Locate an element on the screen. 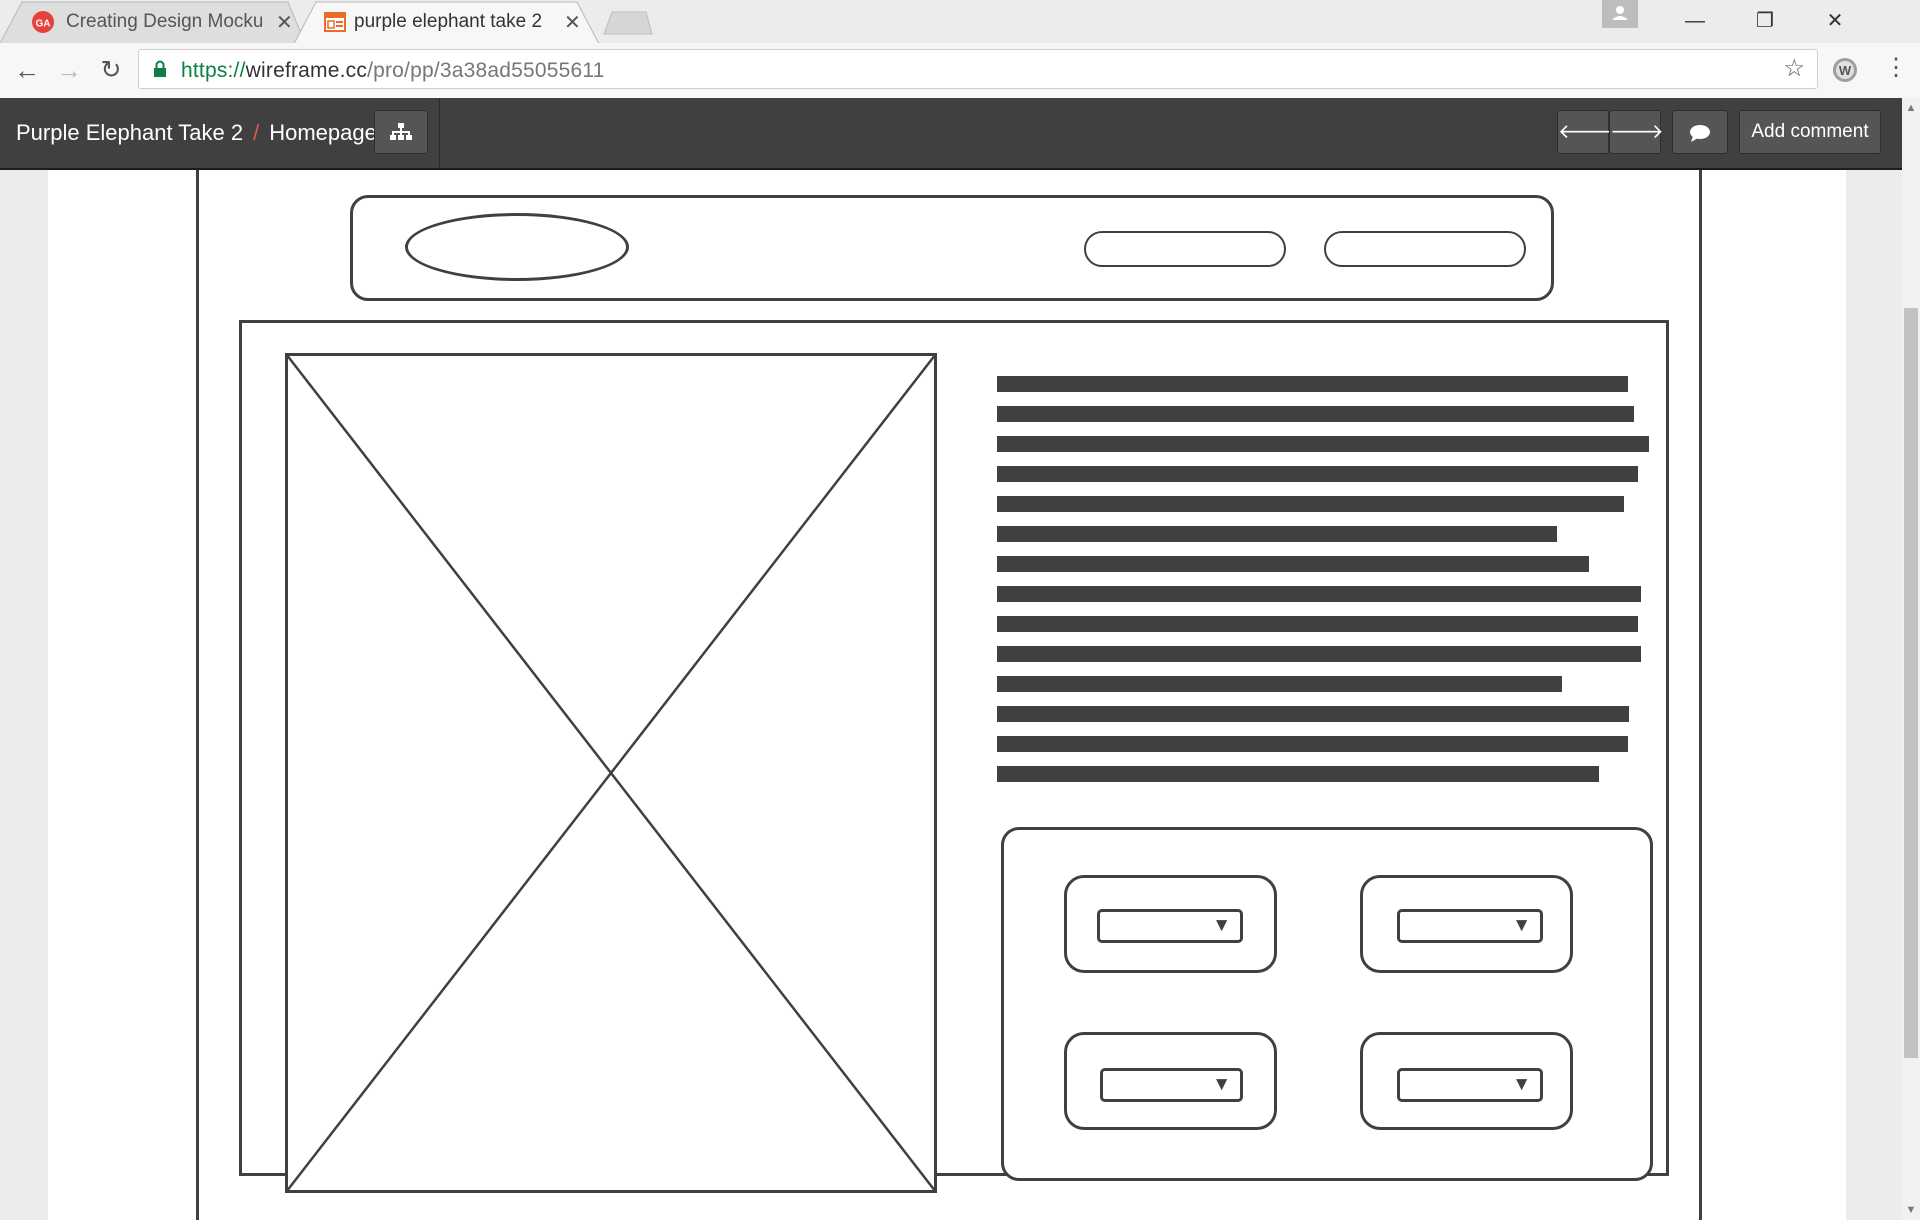 The height and width of the screenshot is (1220, 1920). svg-text: W is located at coordinates (1845, 70).